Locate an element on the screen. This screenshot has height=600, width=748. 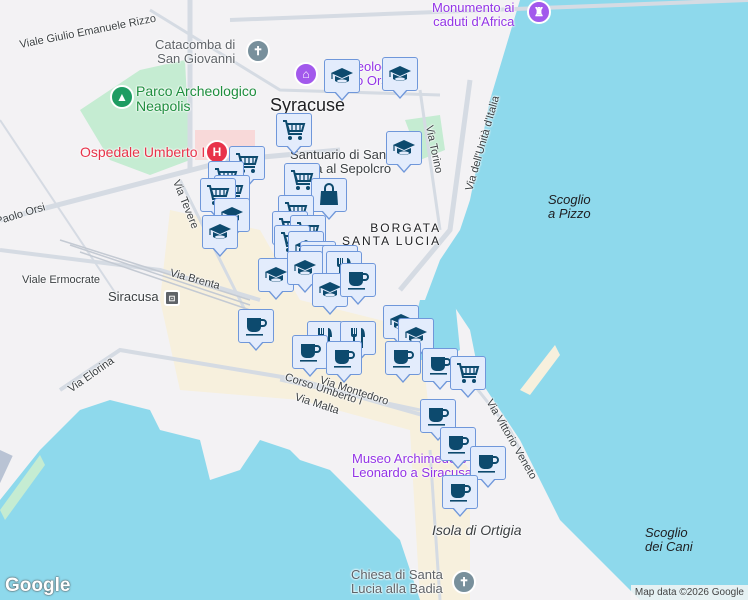
cross-pin-icon: ✝ is located at coordinates (258, 51).